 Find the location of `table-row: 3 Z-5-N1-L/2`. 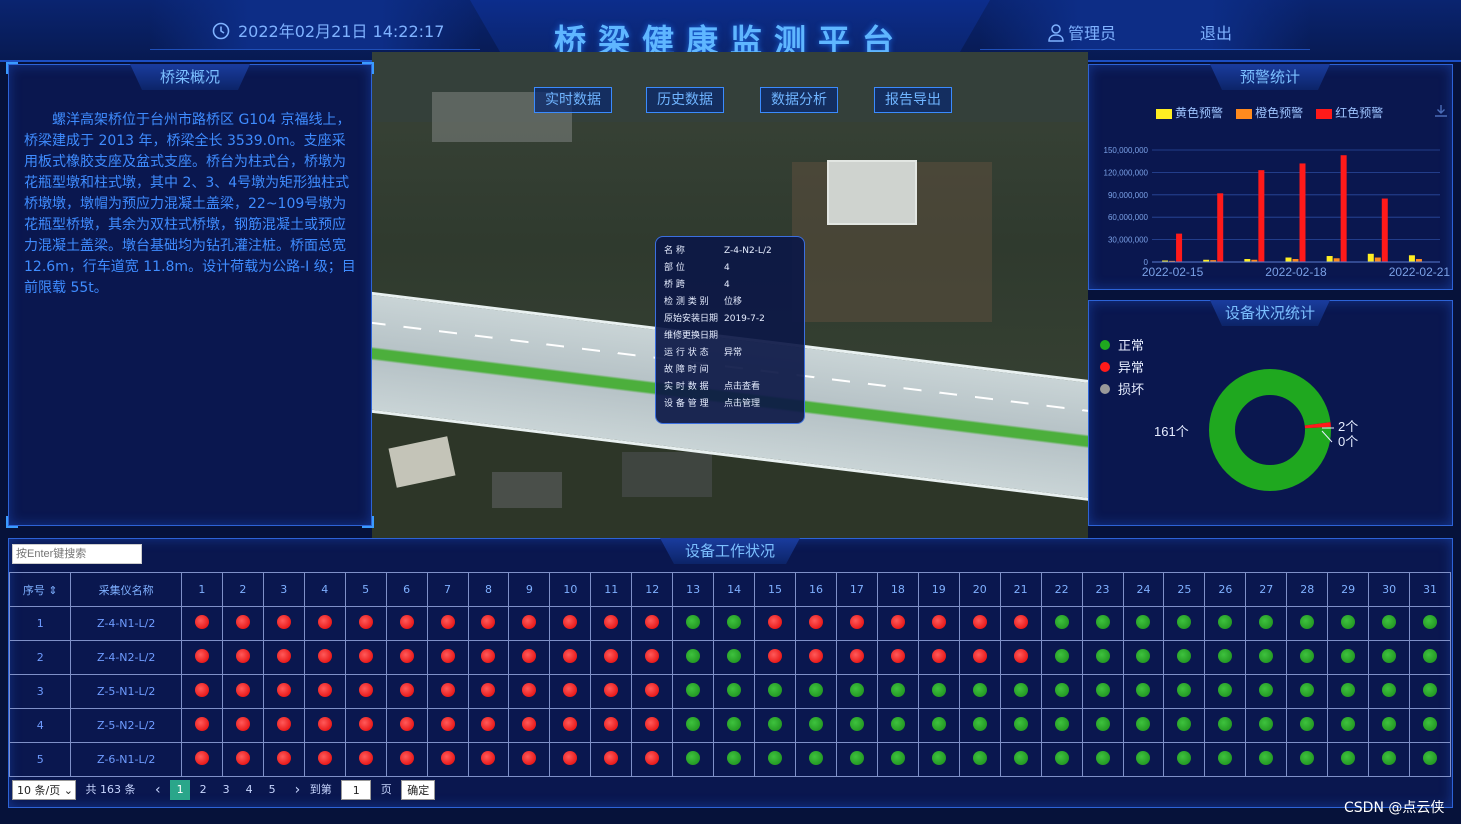

table-row: 3 Z-5-N1-L/2 is located at coordinates (729, 691).